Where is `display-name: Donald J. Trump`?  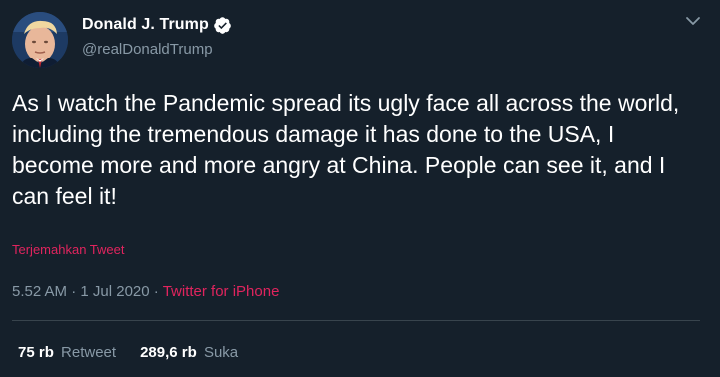
display-name: Donald J. Trump is located at coordinates (145, 25).